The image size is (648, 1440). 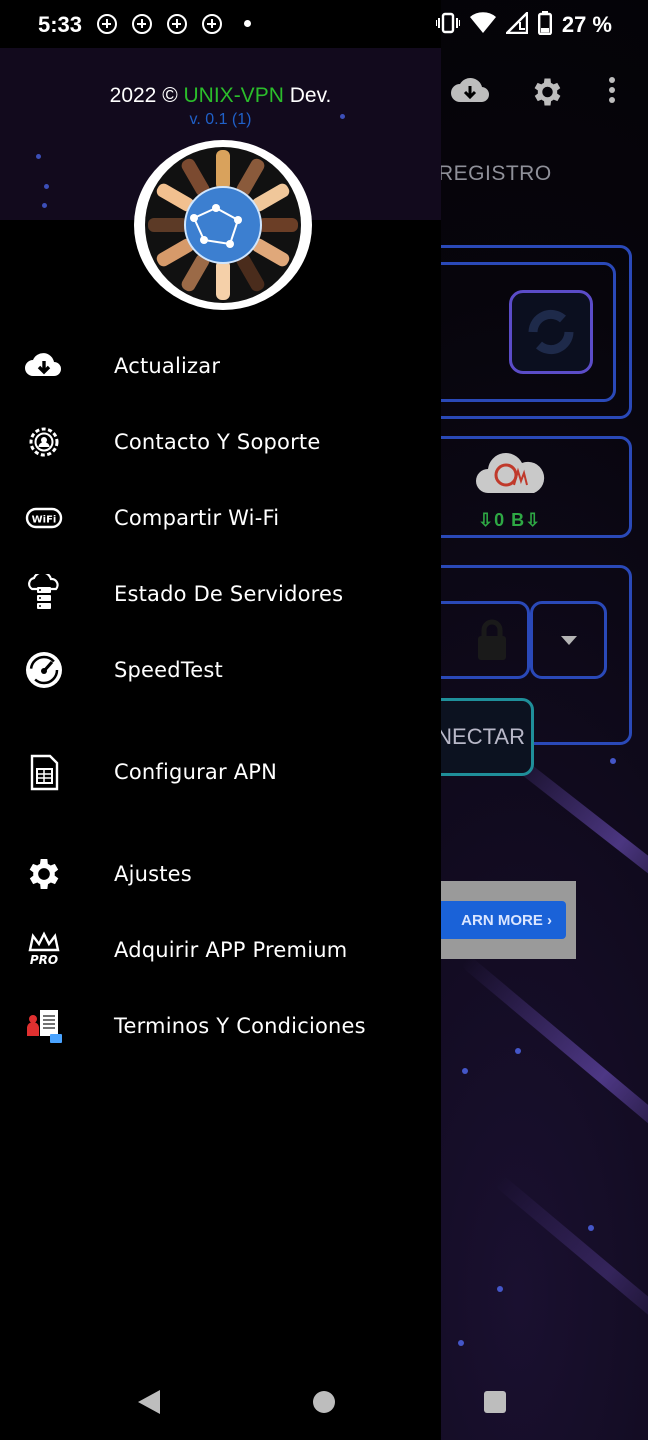 I want to click on traffic-cloud-icon, so click(x=511, y=475).